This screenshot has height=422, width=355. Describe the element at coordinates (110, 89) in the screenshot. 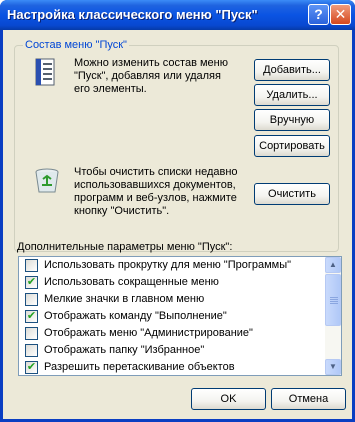

I see `customize-desc-line: его элементы.` at that location.